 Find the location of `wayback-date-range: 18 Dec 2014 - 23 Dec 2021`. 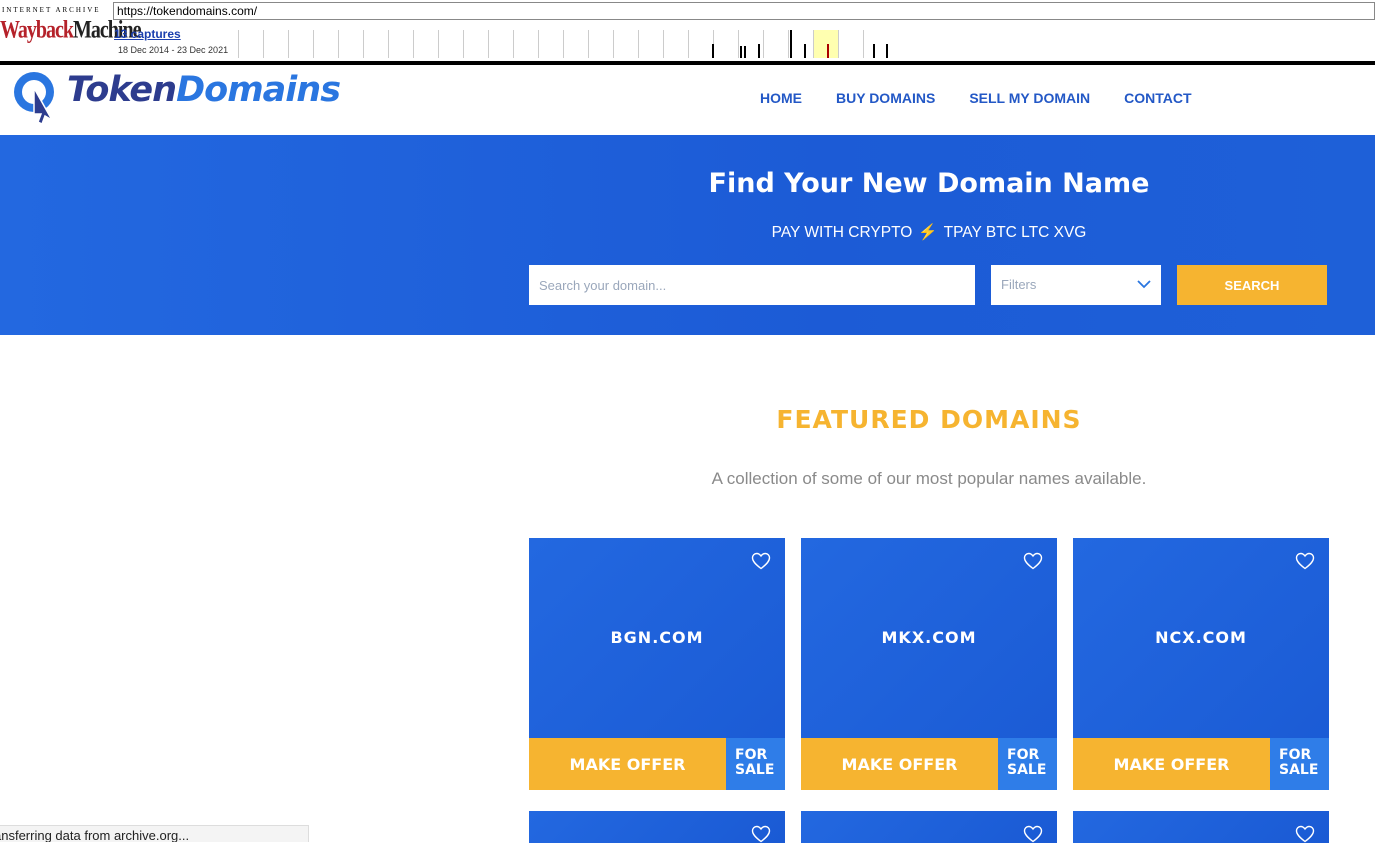

wayback-date-range: 18 Dec 2014 - 23 Dec 2021 is located at coordinates (173, 50).